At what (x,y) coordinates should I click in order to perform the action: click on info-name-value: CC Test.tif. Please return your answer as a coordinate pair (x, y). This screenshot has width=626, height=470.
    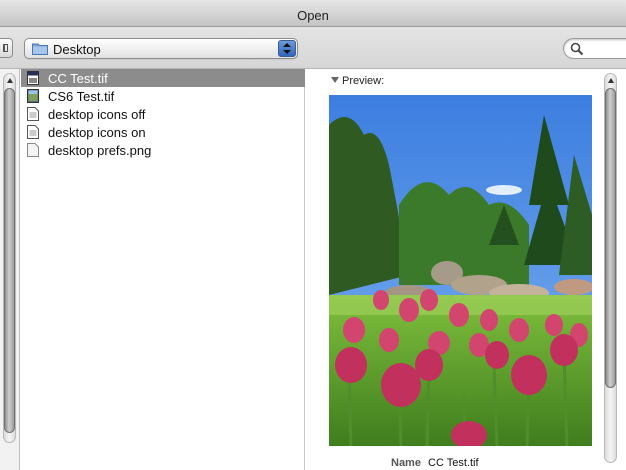
    Looking at the image, I should click on (453, 463).